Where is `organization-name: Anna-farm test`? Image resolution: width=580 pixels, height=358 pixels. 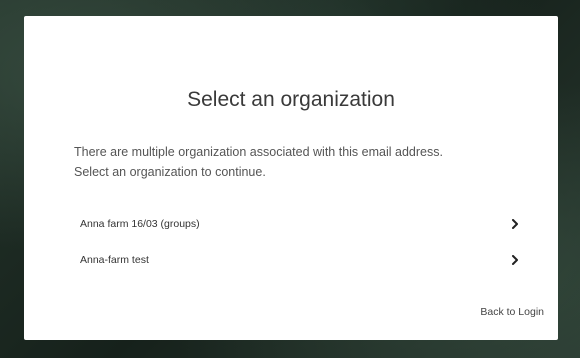 organization-name: Anna-farm test is located at coordinates (114, 260).